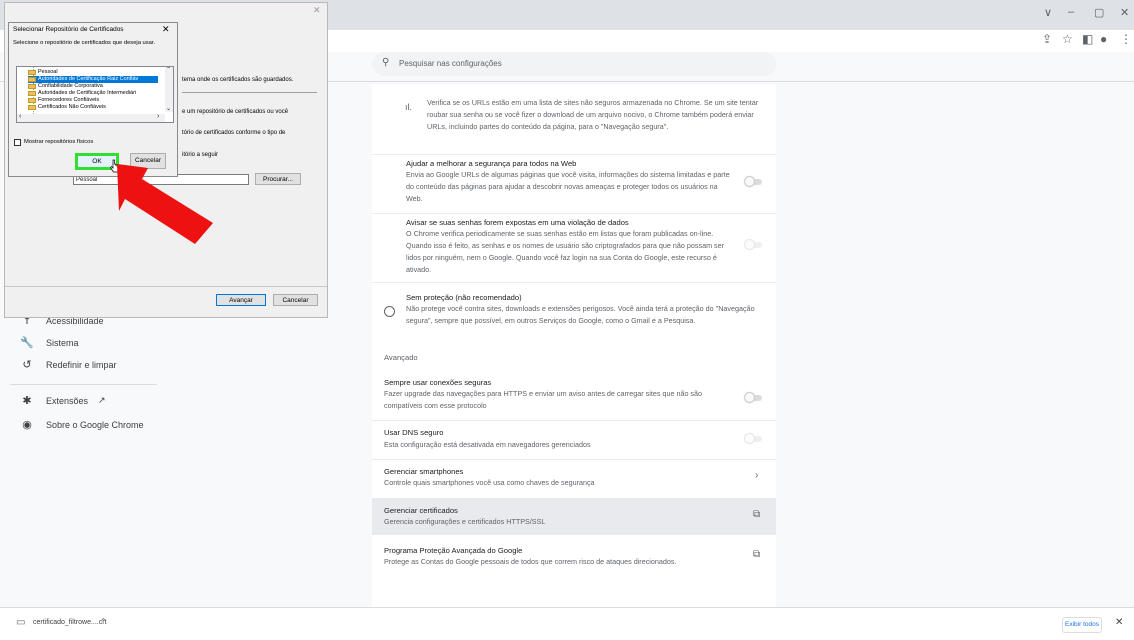  What do you see at coordinates (93, 79) in the screenshot?
I see `tree-item-selected: Autoridades de Certificação Raiz Confiáv` at bounding box center [93, 79].